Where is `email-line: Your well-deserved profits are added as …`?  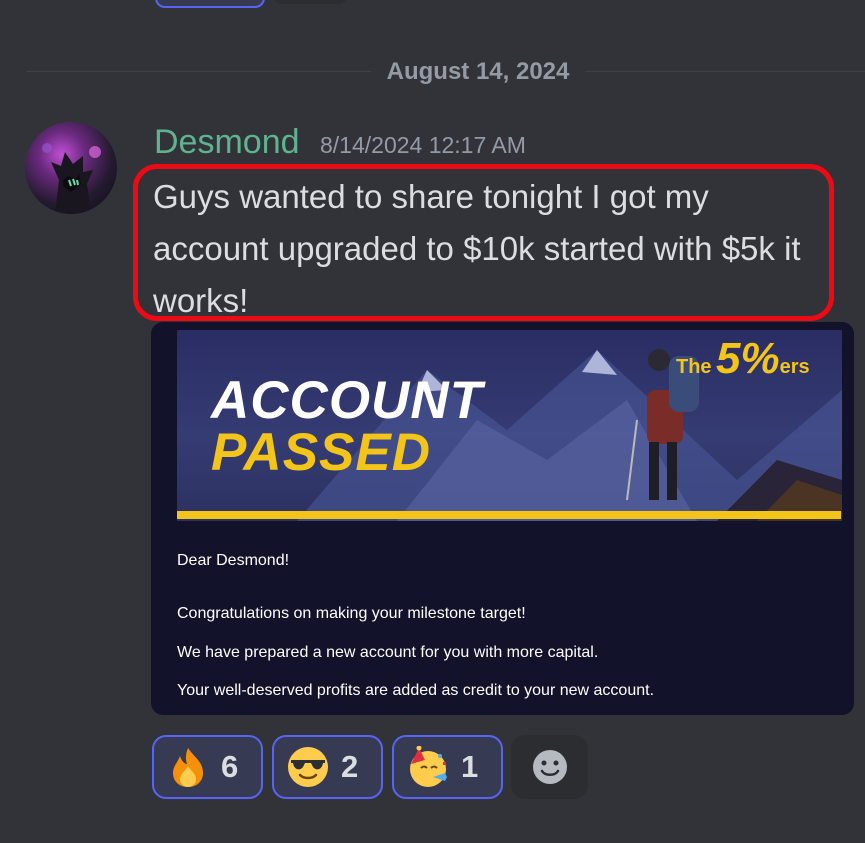
email-line: Your well-deserved profits are added as … is located at coordinates (416, 690).